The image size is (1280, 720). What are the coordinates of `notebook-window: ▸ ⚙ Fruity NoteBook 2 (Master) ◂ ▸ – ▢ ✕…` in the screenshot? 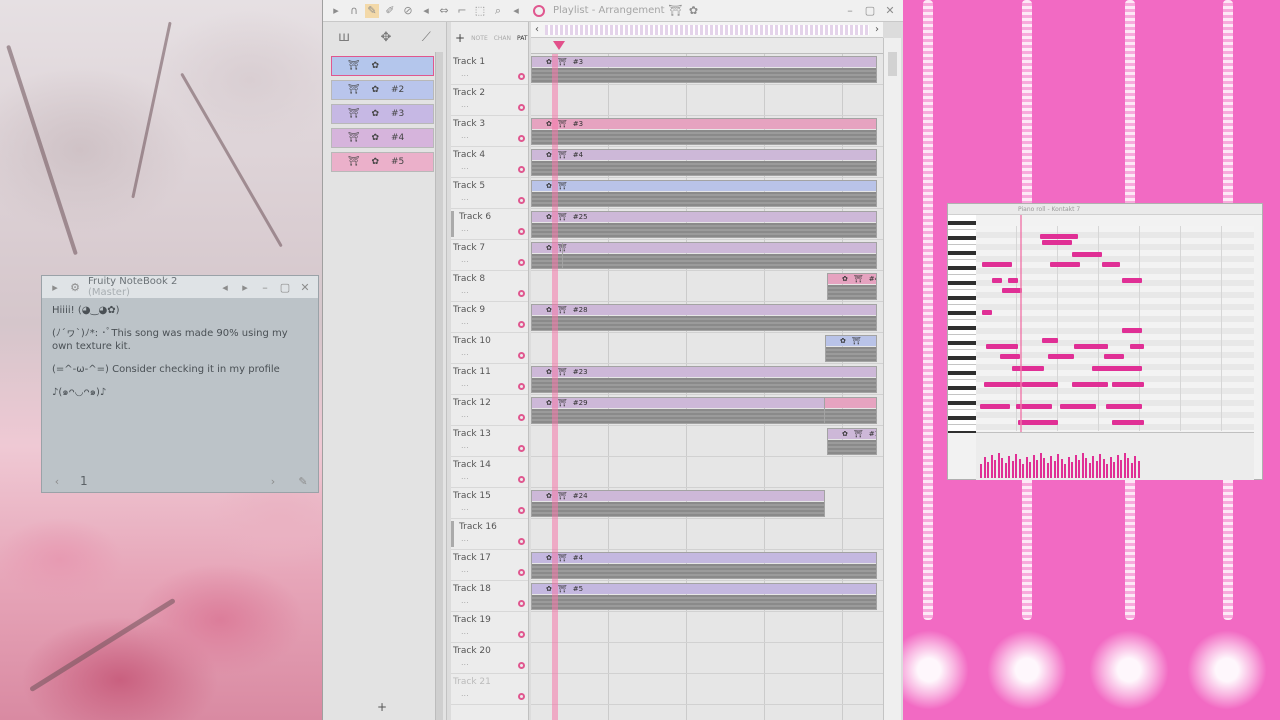 It's located at (180, 384).